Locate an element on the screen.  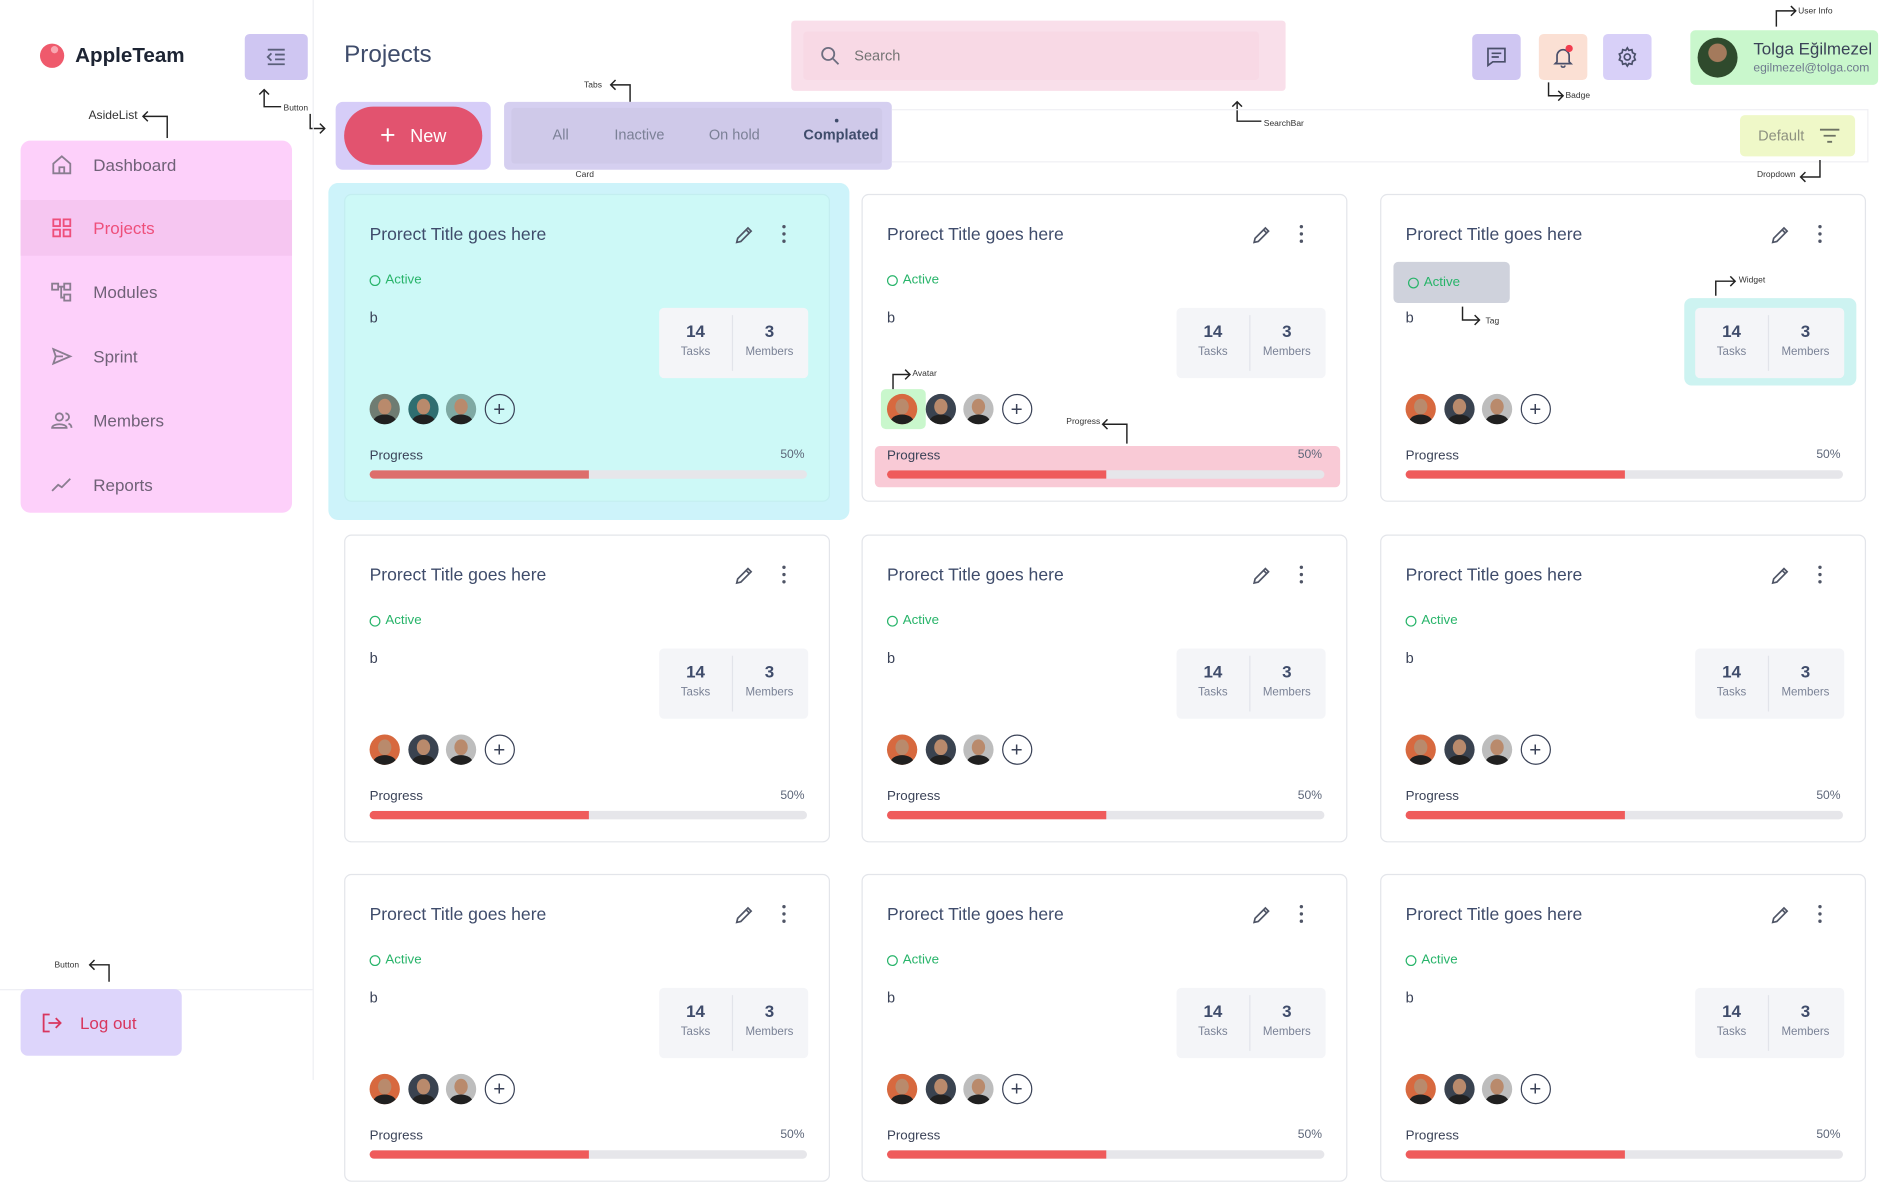
sort-dropdown: Default is located at coordinates (1798, 136).